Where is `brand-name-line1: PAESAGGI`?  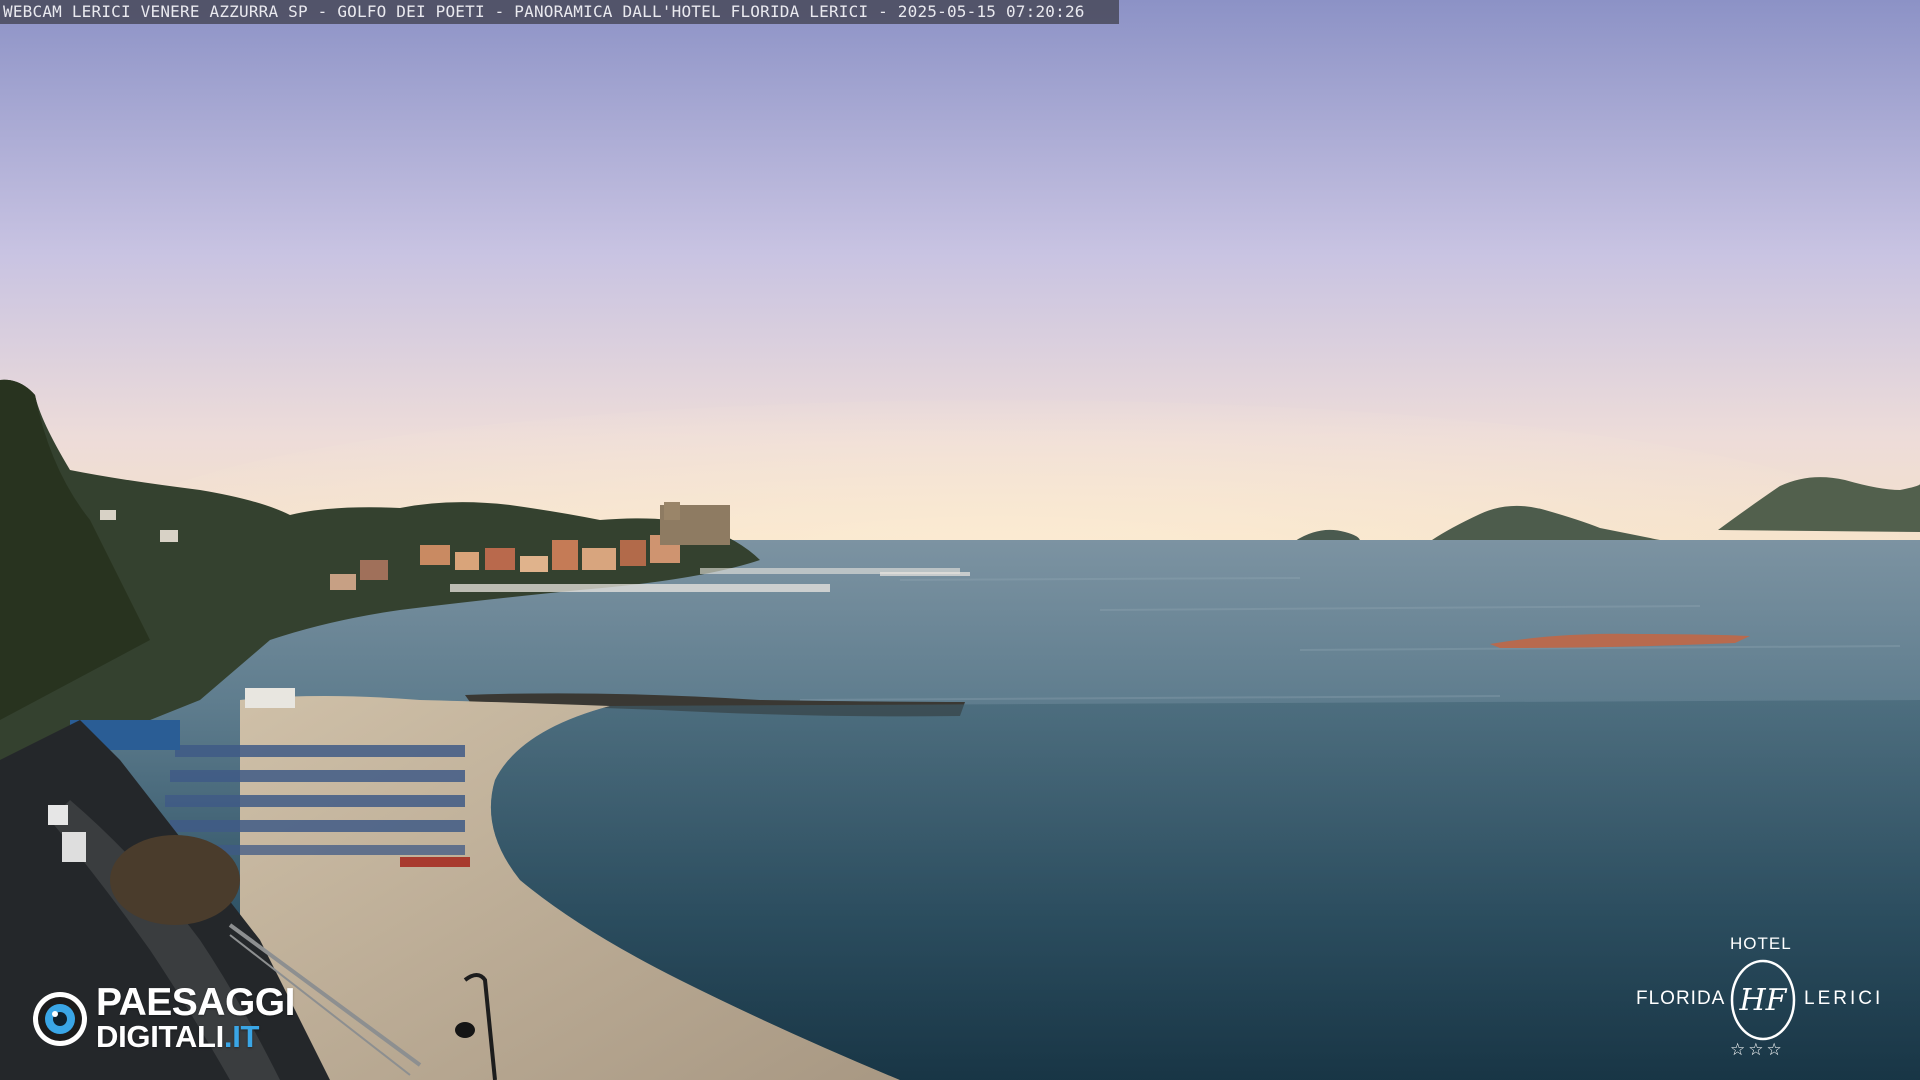
brand-name-line1: PAESAGGI is located at coordinates (195, 1002).